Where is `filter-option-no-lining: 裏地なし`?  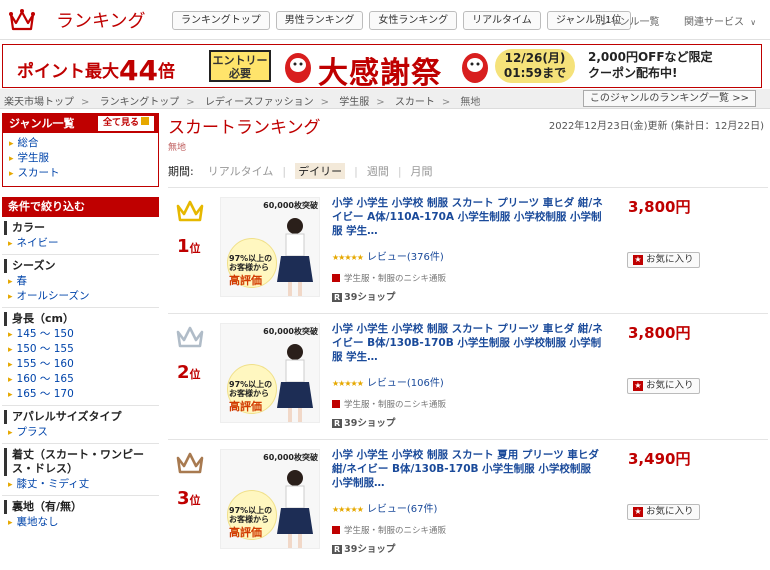
filter-option-no-lining: 裏地なし is located at coordinates (83, 522).